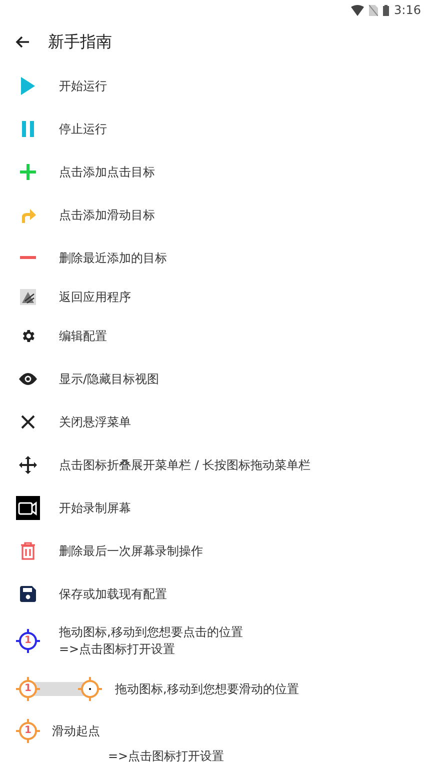 This screenshot has height=762, width=428. What do you see at coordinates (28, 594) in the screenshot?
I see `save-icon` at bounding box center [28, 594].